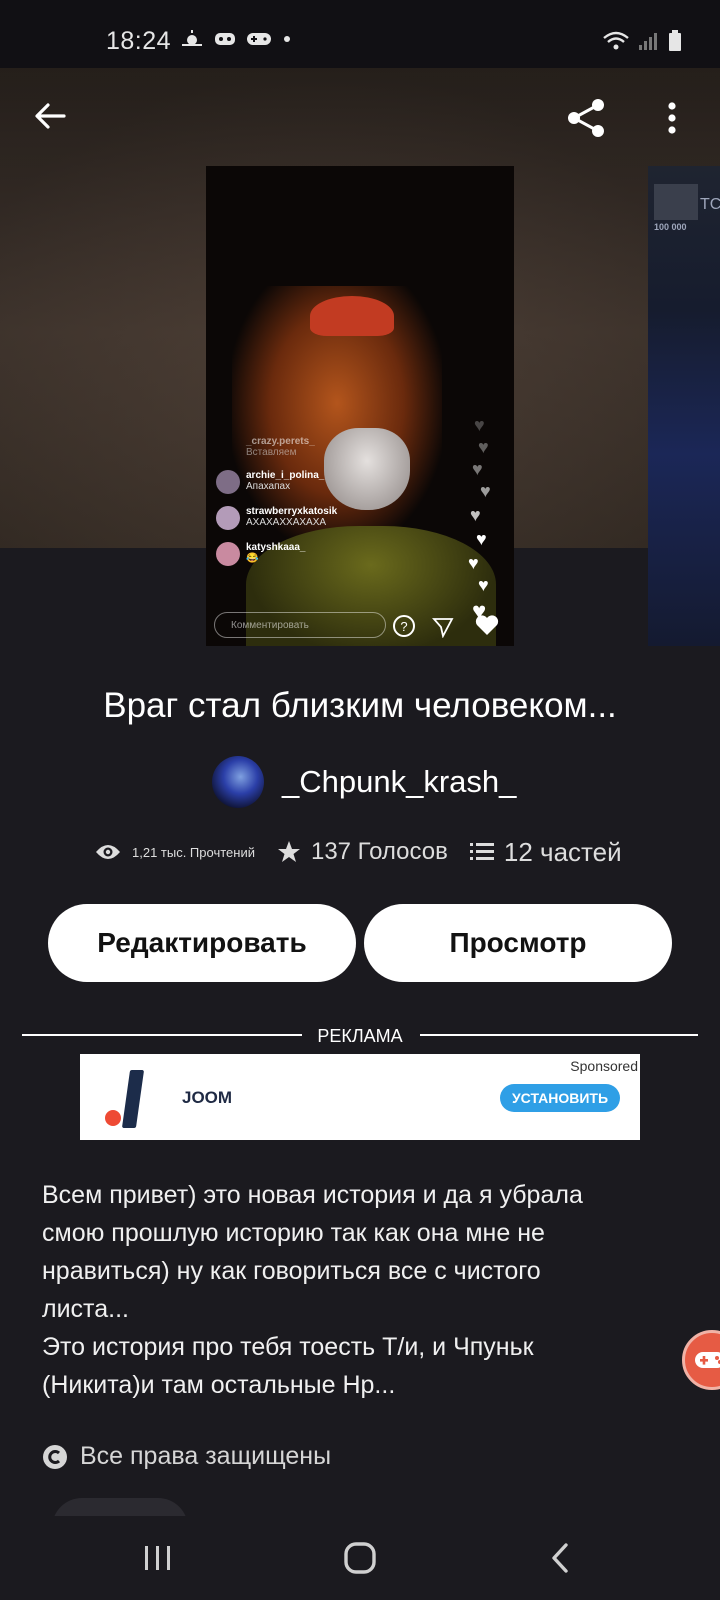  I want to click on ad-sponsored: Sponsored, so click(604, 1066).